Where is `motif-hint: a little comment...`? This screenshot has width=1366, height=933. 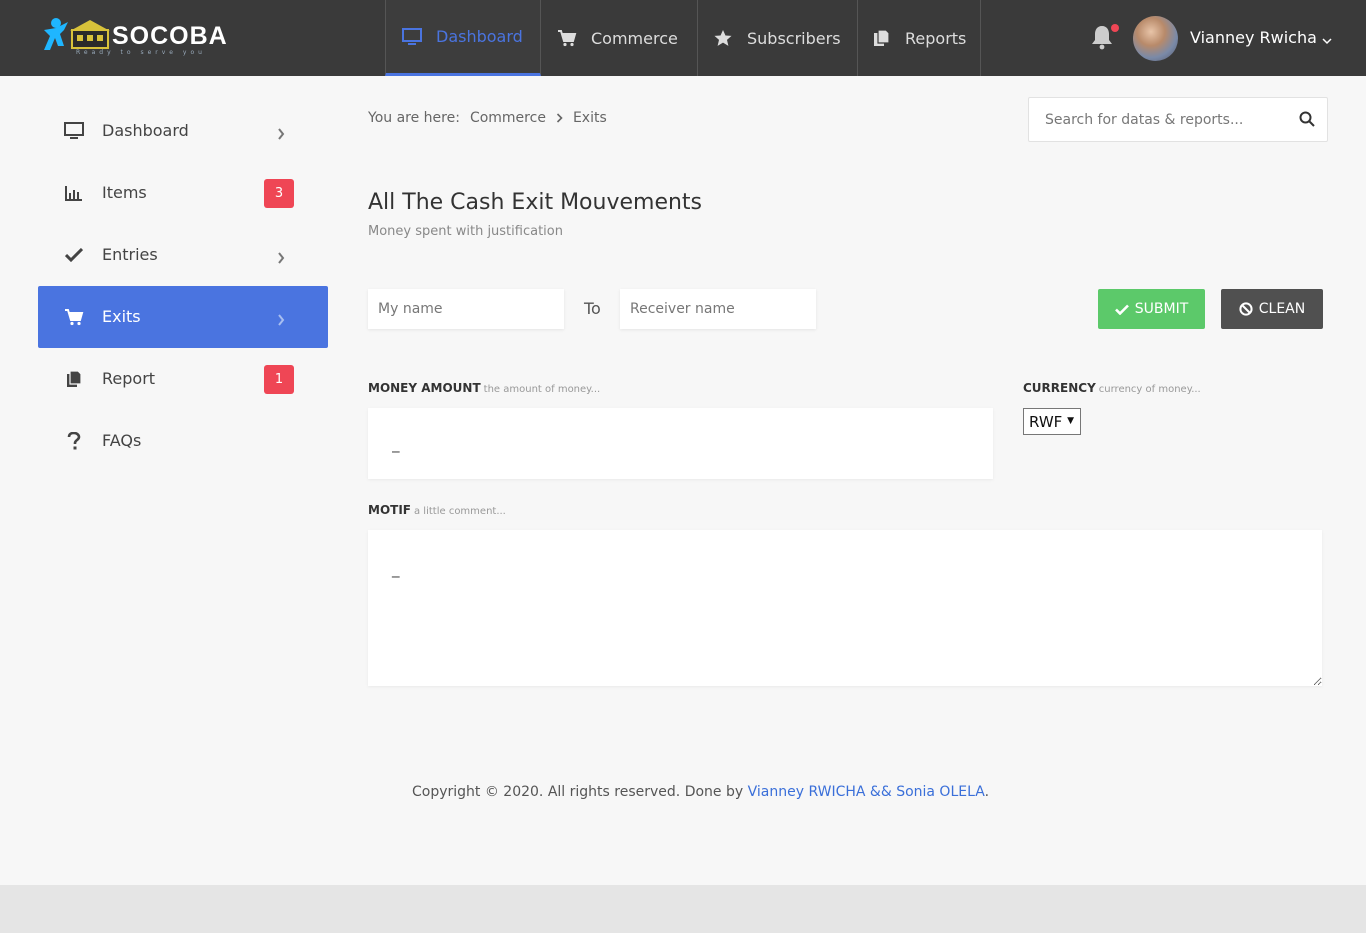
motif-hint: a little comment... is located at coordinates (460, 511).